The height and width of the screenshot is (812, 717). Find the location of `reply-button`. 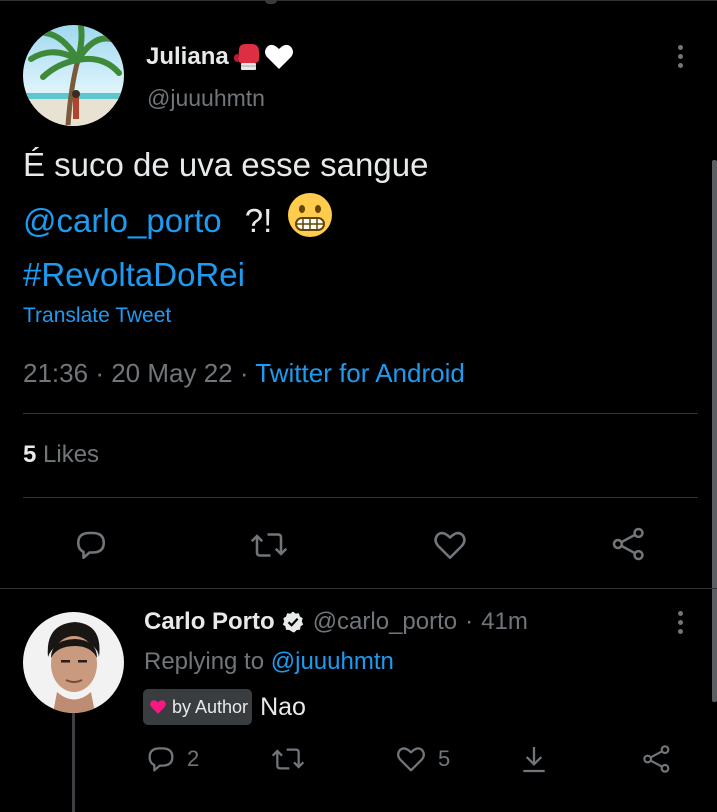

reply-button is located at coordinates (91, 545).